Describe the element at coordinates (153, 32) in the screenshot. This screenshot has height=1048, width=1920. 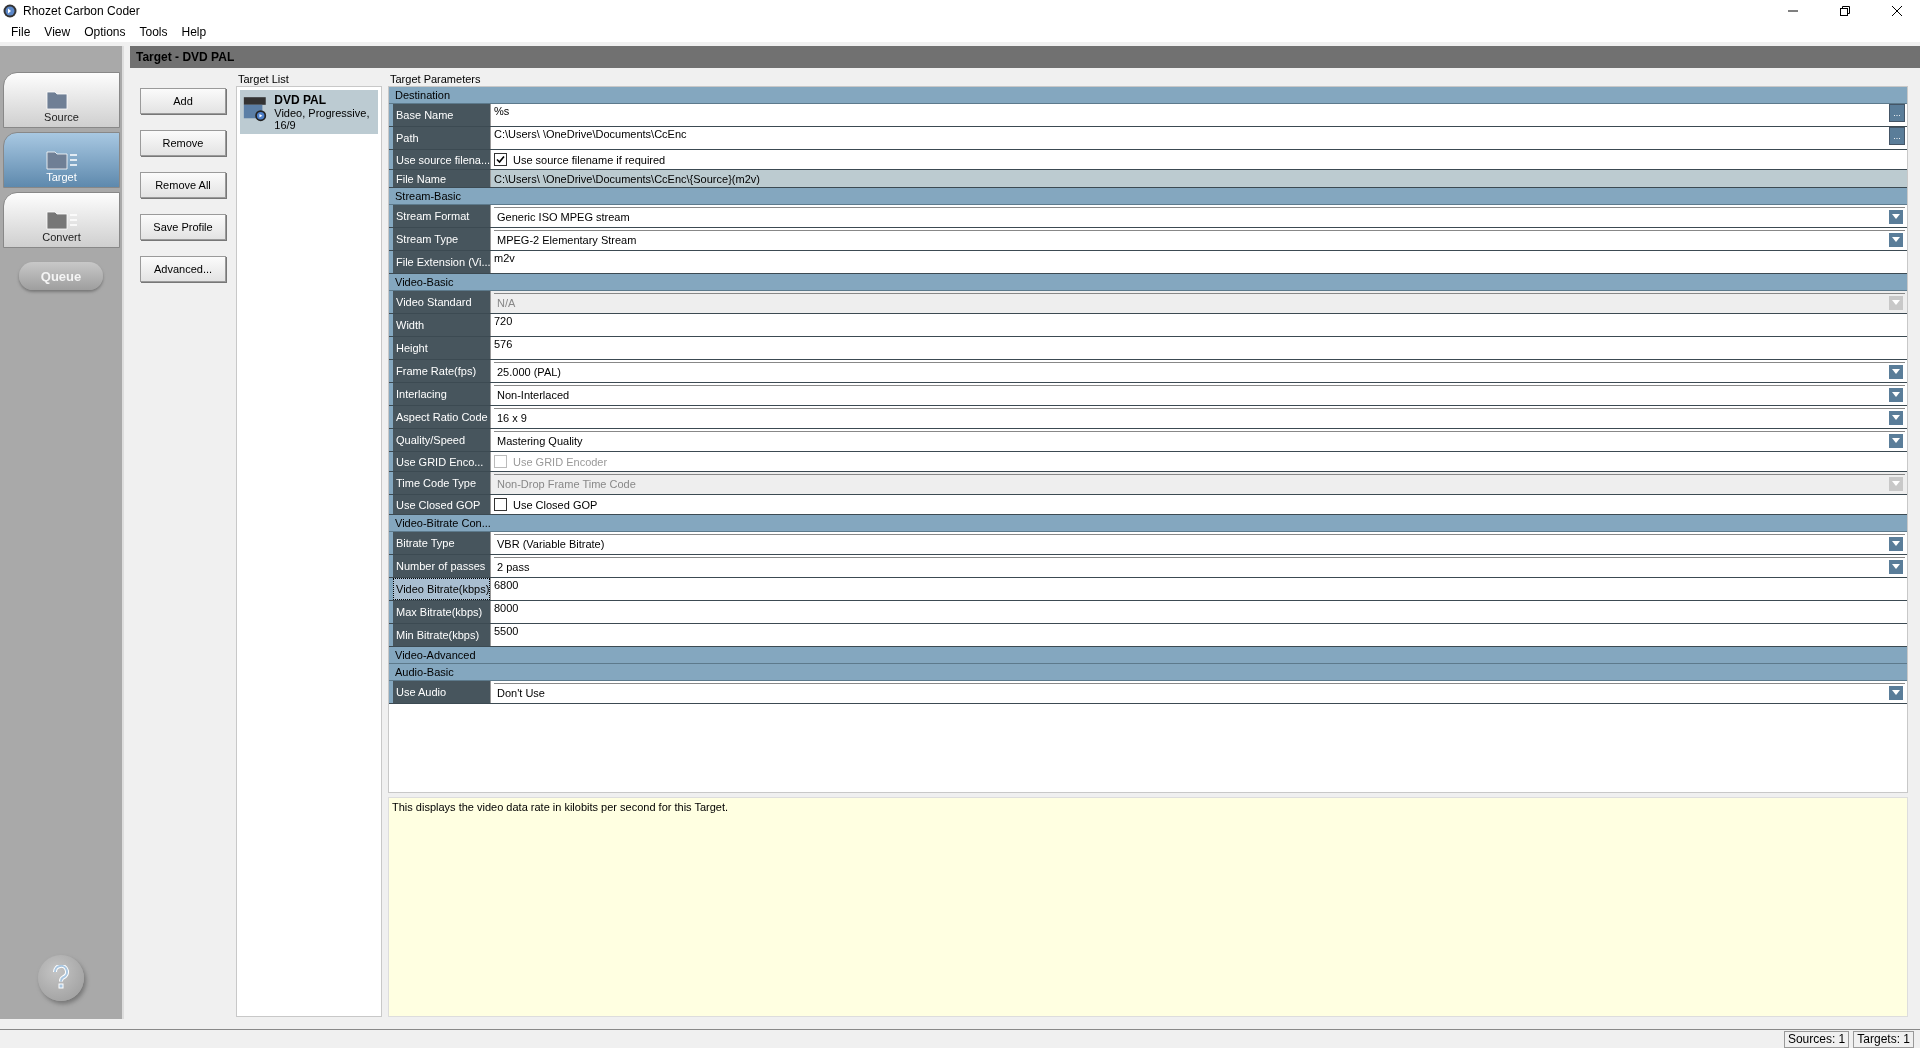
I see `menu-item: Tools` at that location.